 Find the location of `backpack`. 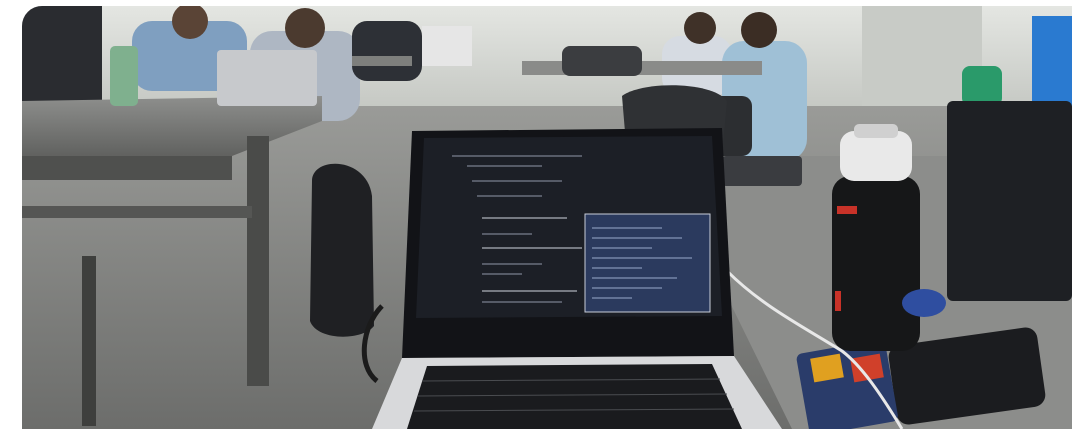

backpack is located at coordinates (342, 250).